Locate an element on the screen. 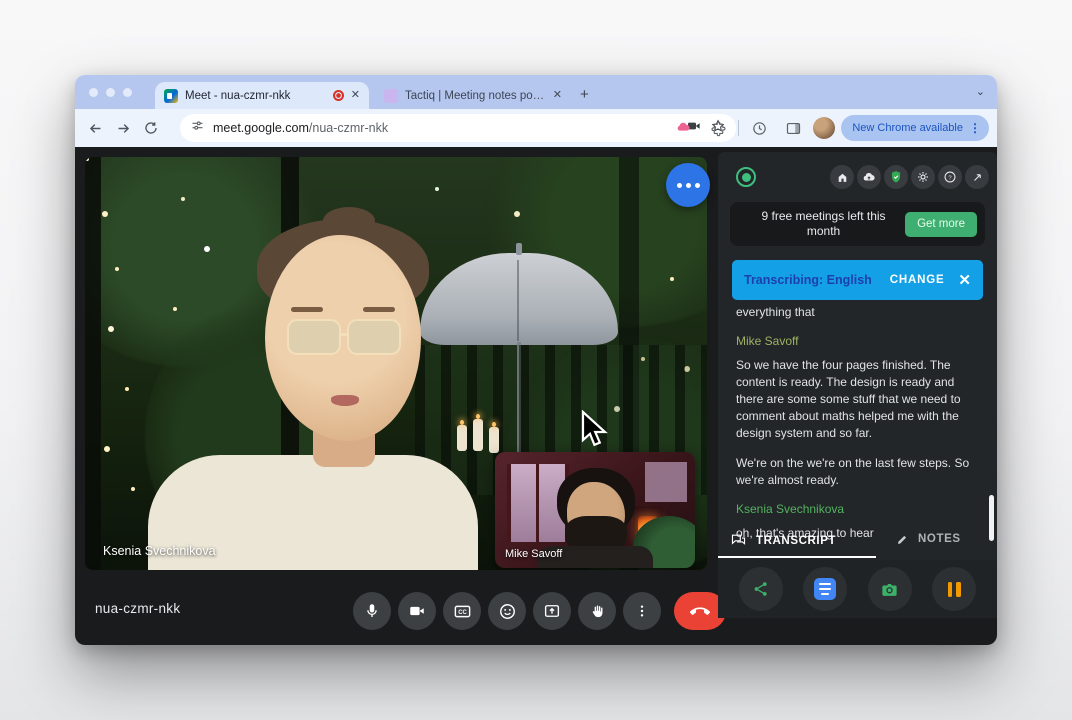  new-tab-button: + is located at coordinates (584, 94).